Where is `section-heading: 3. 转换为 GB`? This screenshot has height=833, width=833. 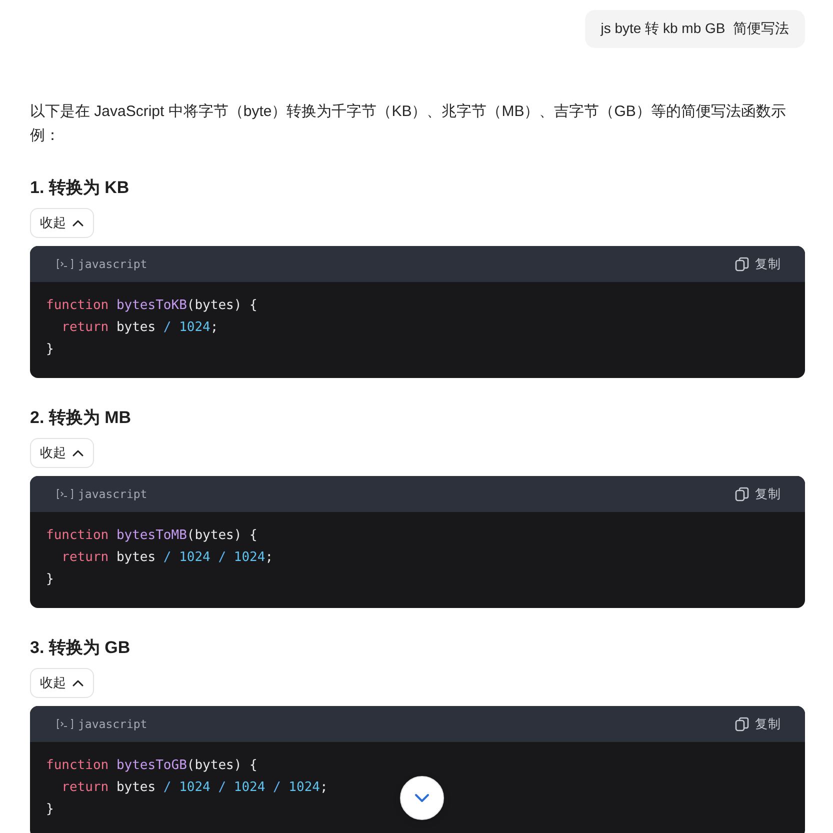 section-heading: 3. 转换为 GB is located at coordinates (81, 648).